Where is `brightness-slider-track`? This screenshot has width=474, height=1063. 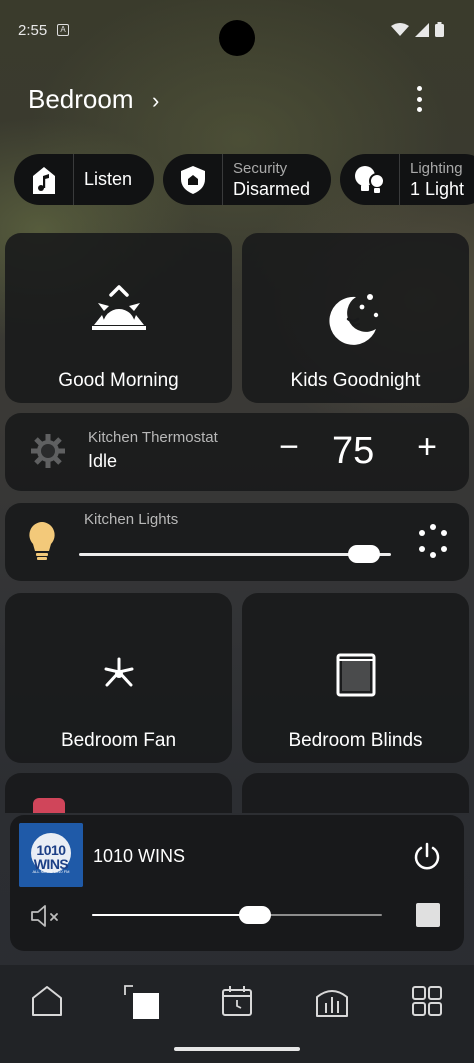 brightness-slider-track is located at coordinates (235, 554).